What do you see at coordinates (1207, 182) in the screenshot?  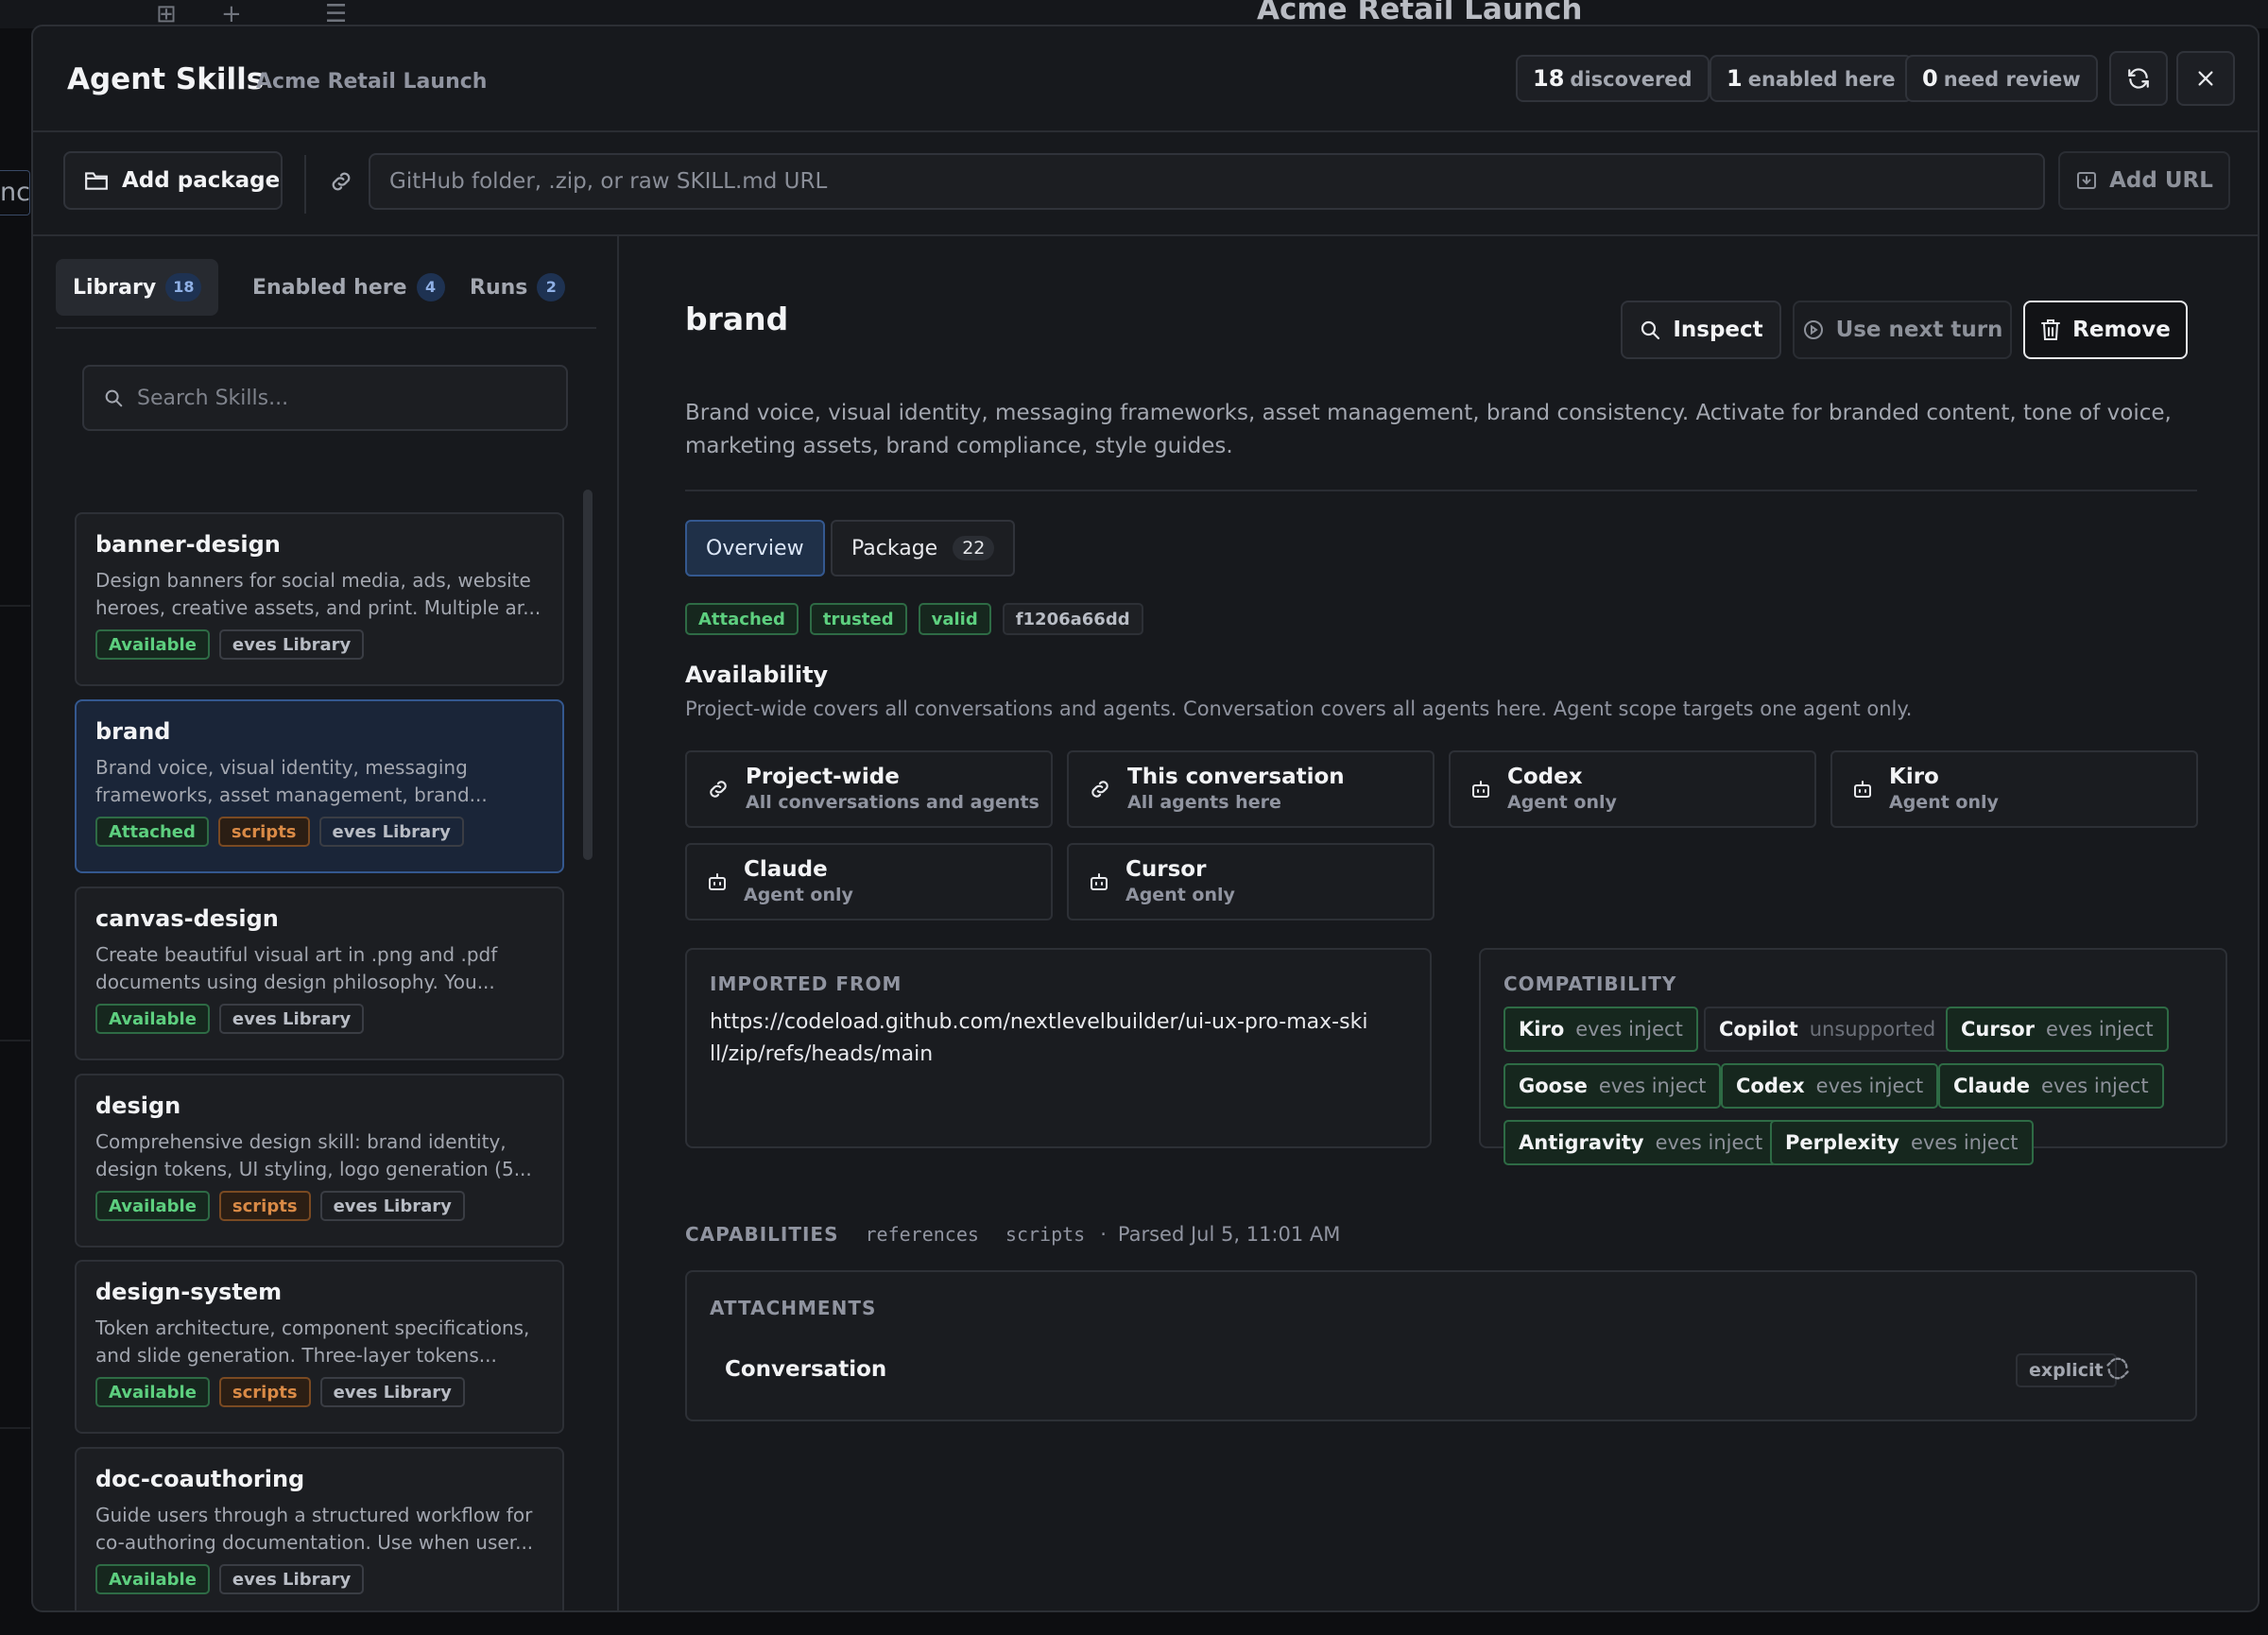 I see `package-url-input` at bounding box center [1207, 182].